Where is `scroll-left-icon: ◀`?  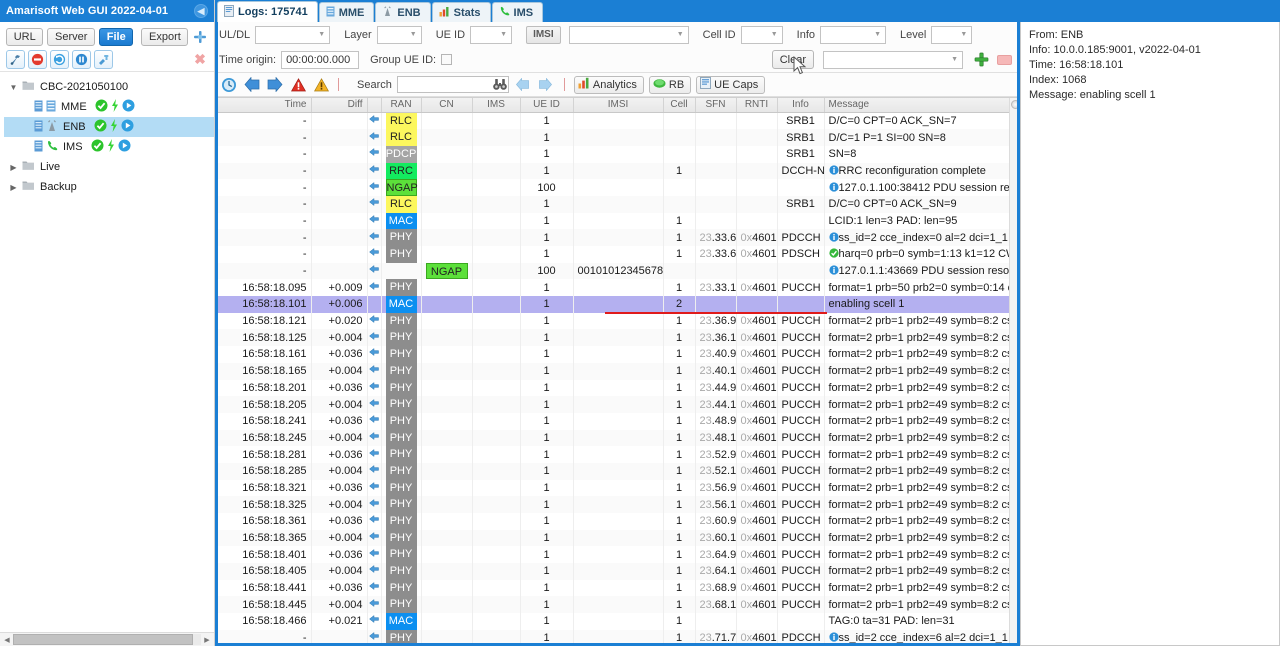
scroll-left-icon: ◀ is located at coordinates (7, 640).